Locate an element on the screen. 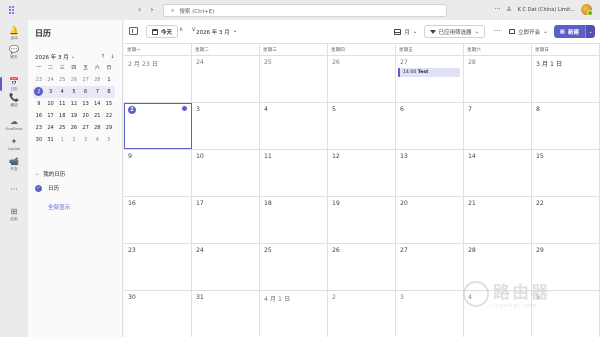  day-cell: 7 is located at coordinates (498, 126).